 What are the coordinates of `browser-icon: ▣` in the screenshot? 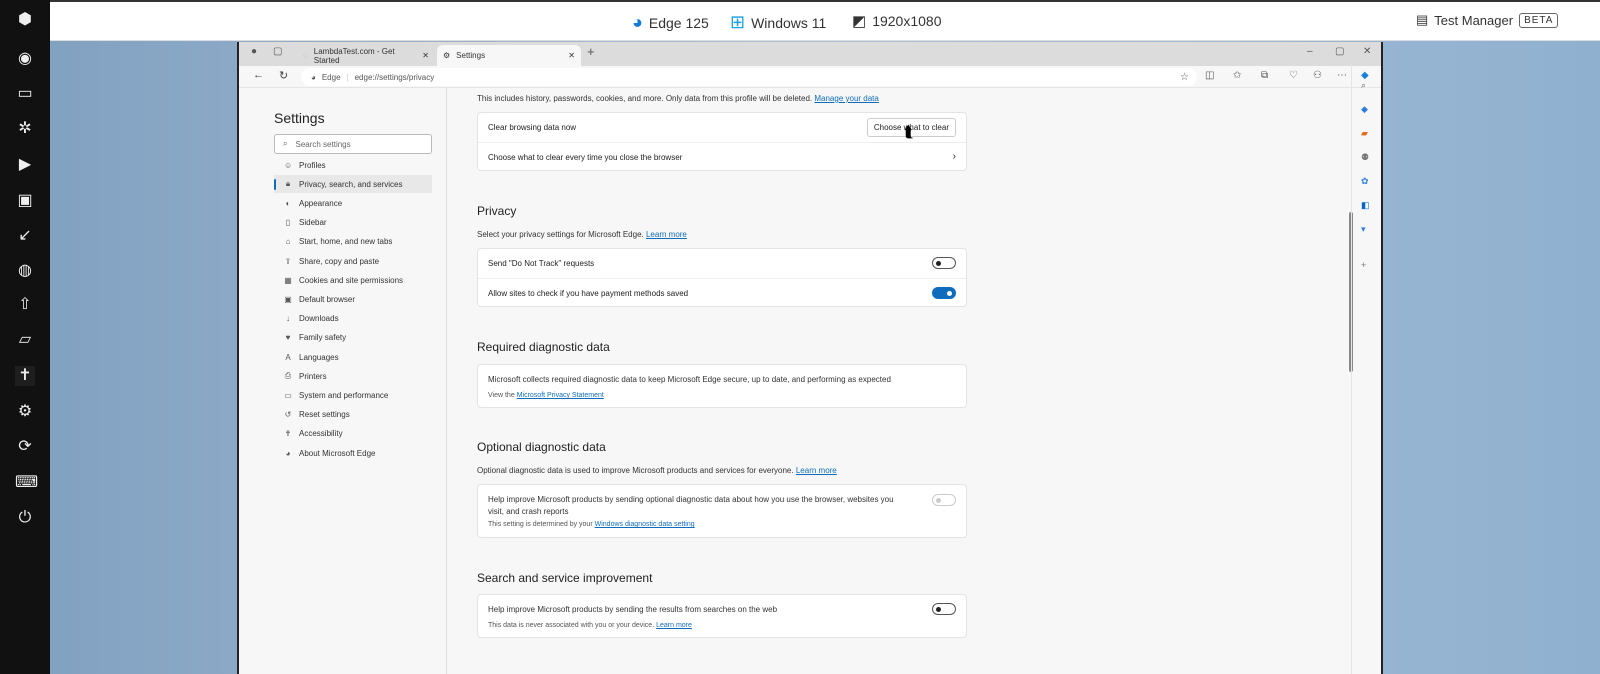 It's located at (288, 299).